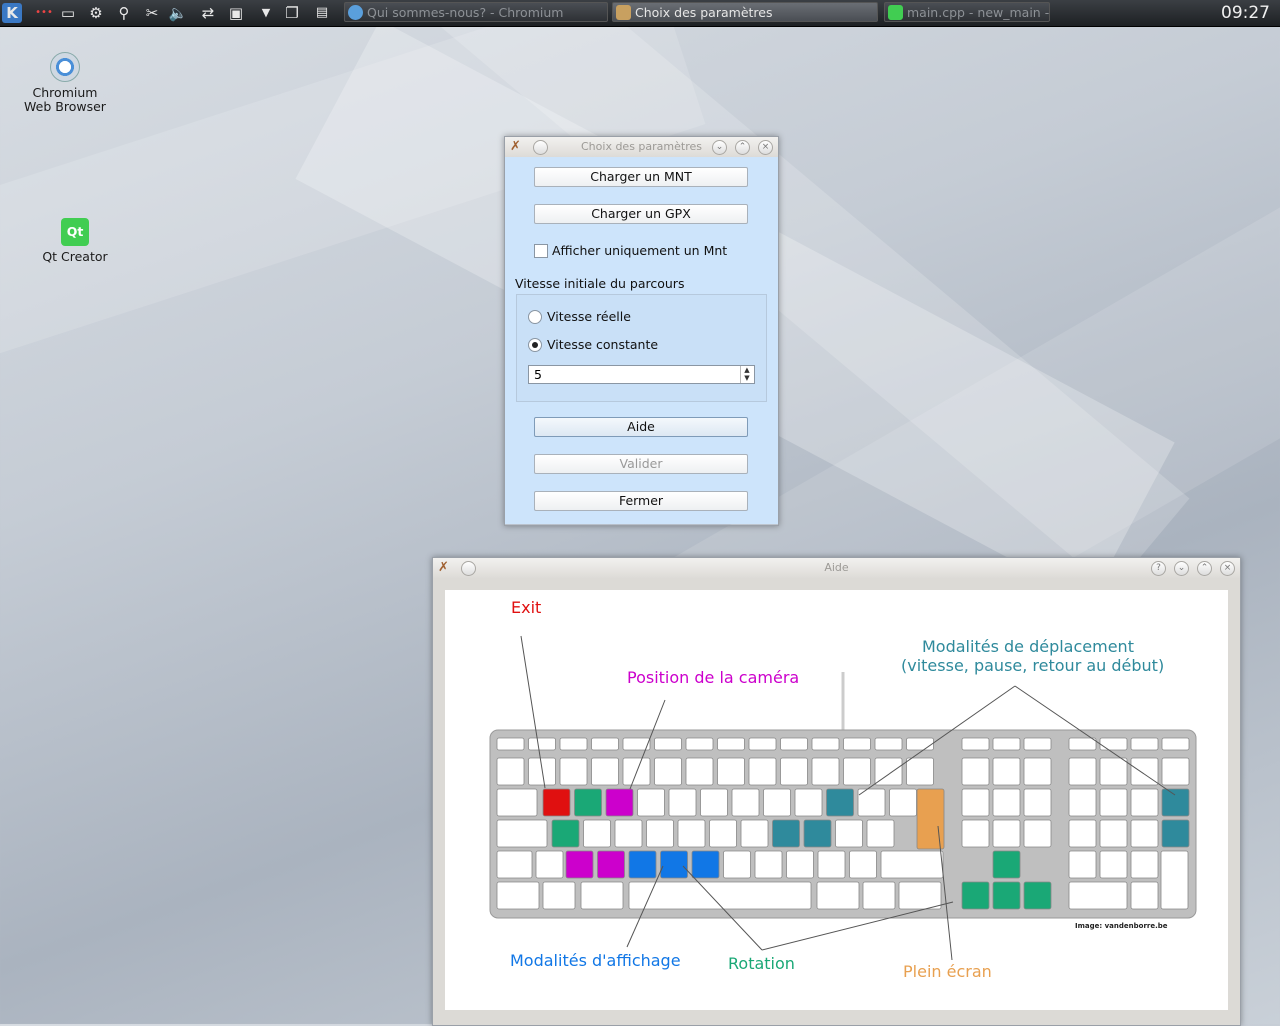 This screenshot has height=1026, width=1280. I want to click on real-speed-radio, so click(535, 317).